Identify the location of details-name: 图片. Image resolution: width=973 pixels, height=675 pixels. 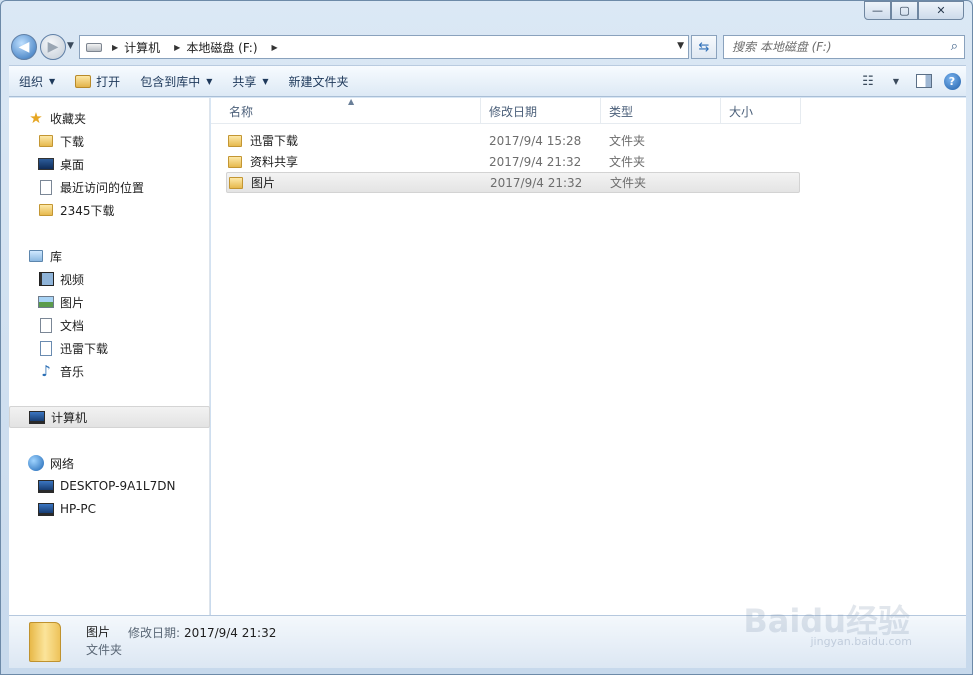
(98, 632).